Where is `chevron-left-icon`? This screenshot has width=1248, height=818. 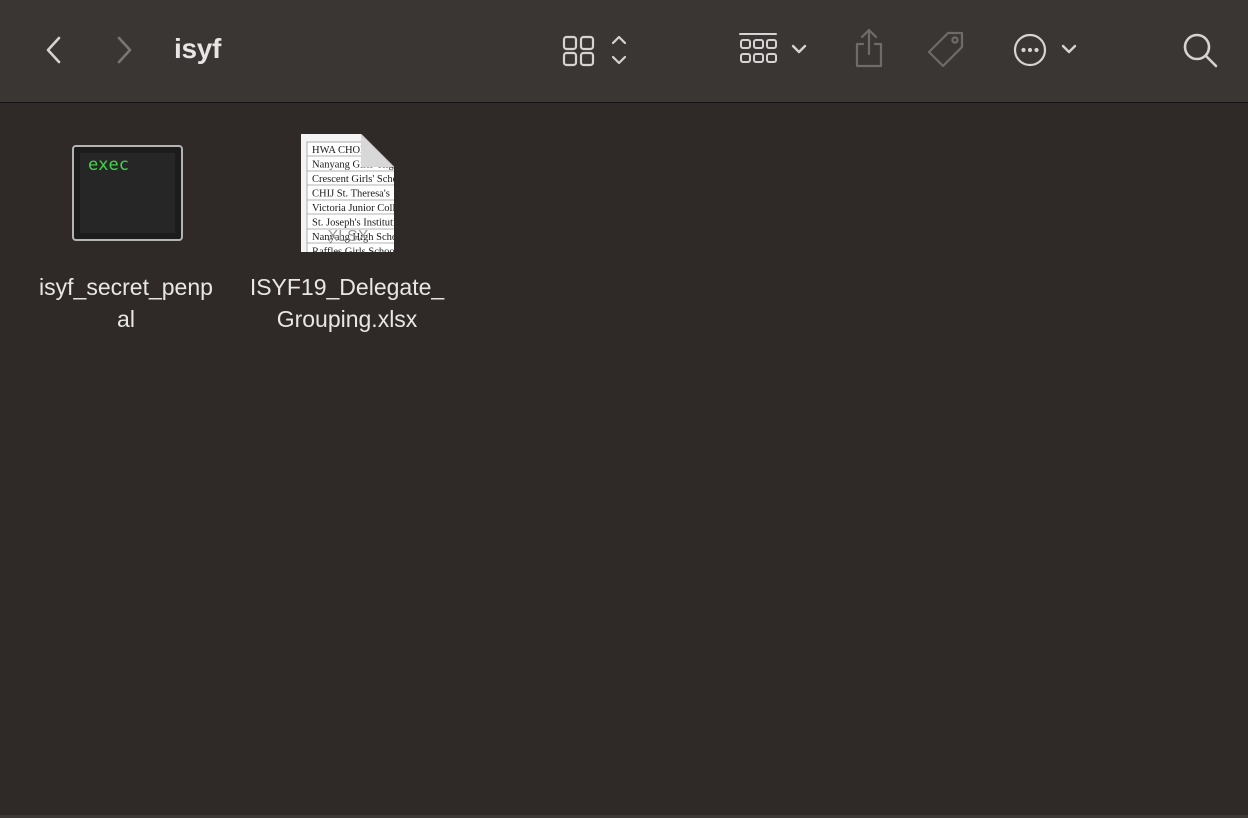
chevron-left-icon is located at coordinates (53, 50).